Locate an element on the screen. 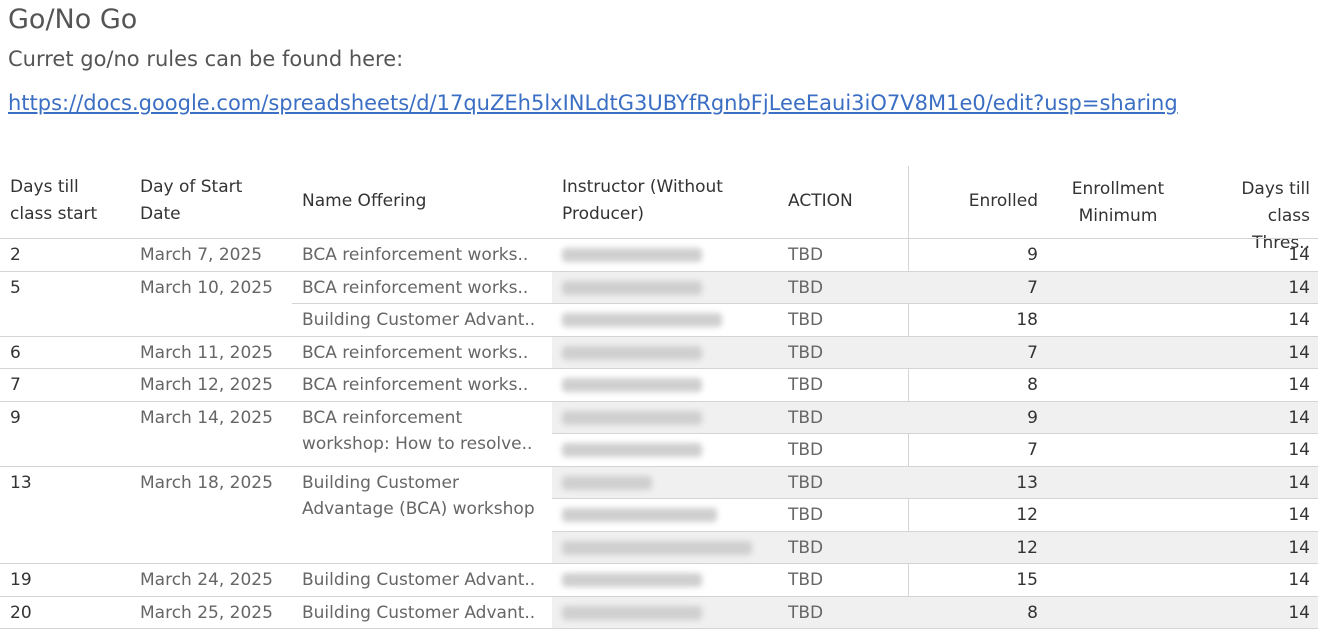  header-enrolled: Enrolled is located at coordinates (978, 201).